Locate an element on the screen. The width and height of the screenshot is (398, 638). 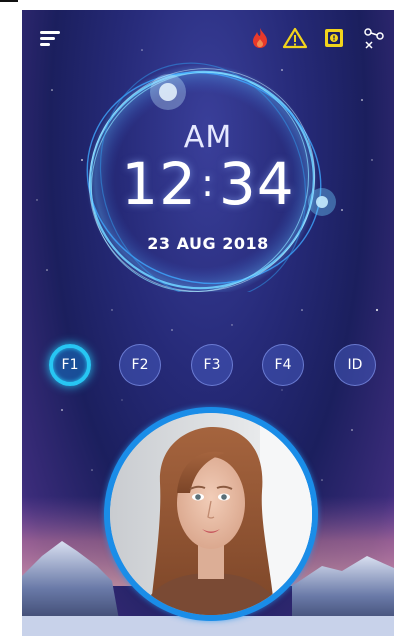
function-key-f3: F3 is located at coordinates (212, 365).